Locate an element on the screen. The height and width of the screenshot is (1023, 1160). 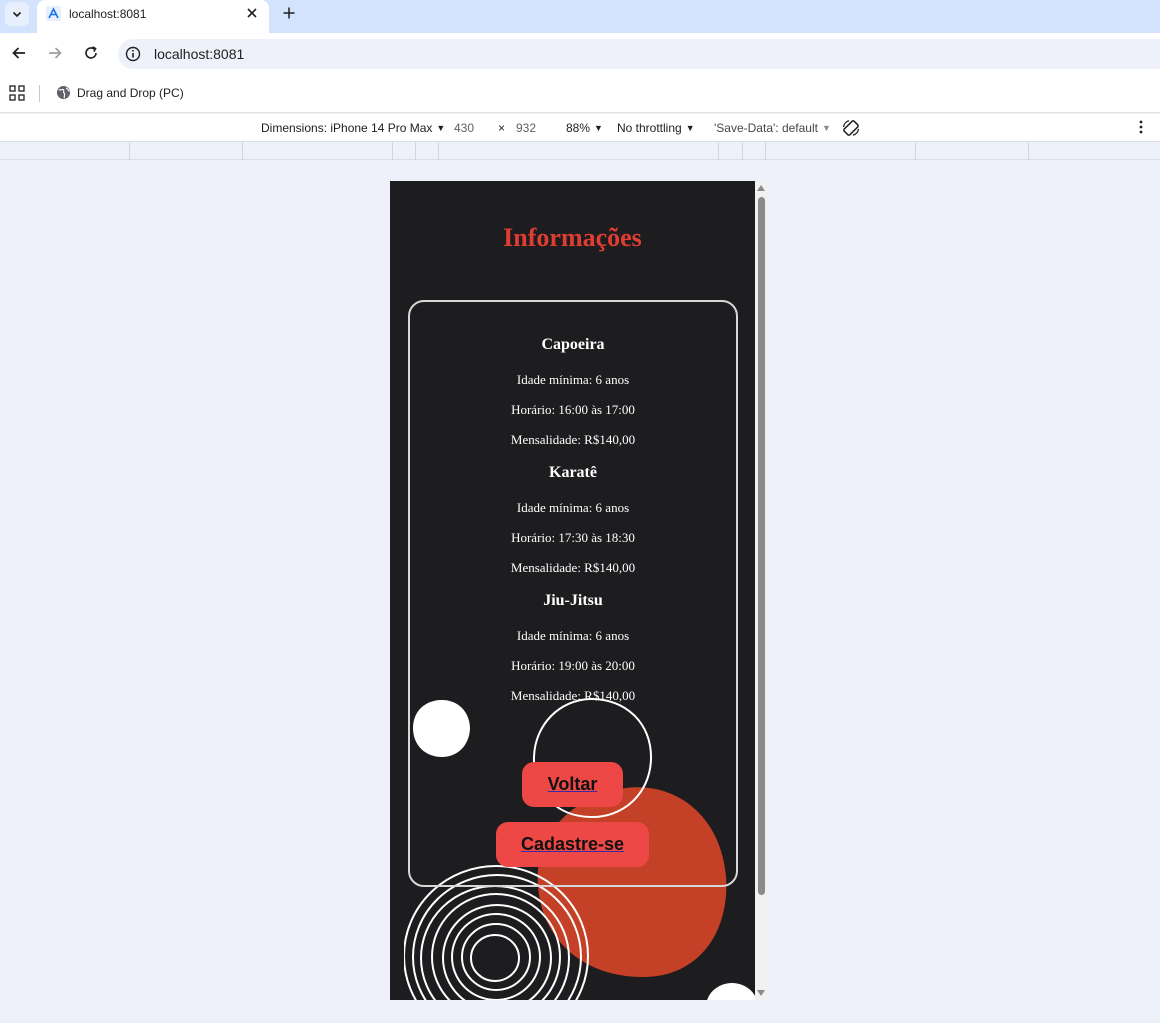
plus-icon is located at coordinates (289, 13).